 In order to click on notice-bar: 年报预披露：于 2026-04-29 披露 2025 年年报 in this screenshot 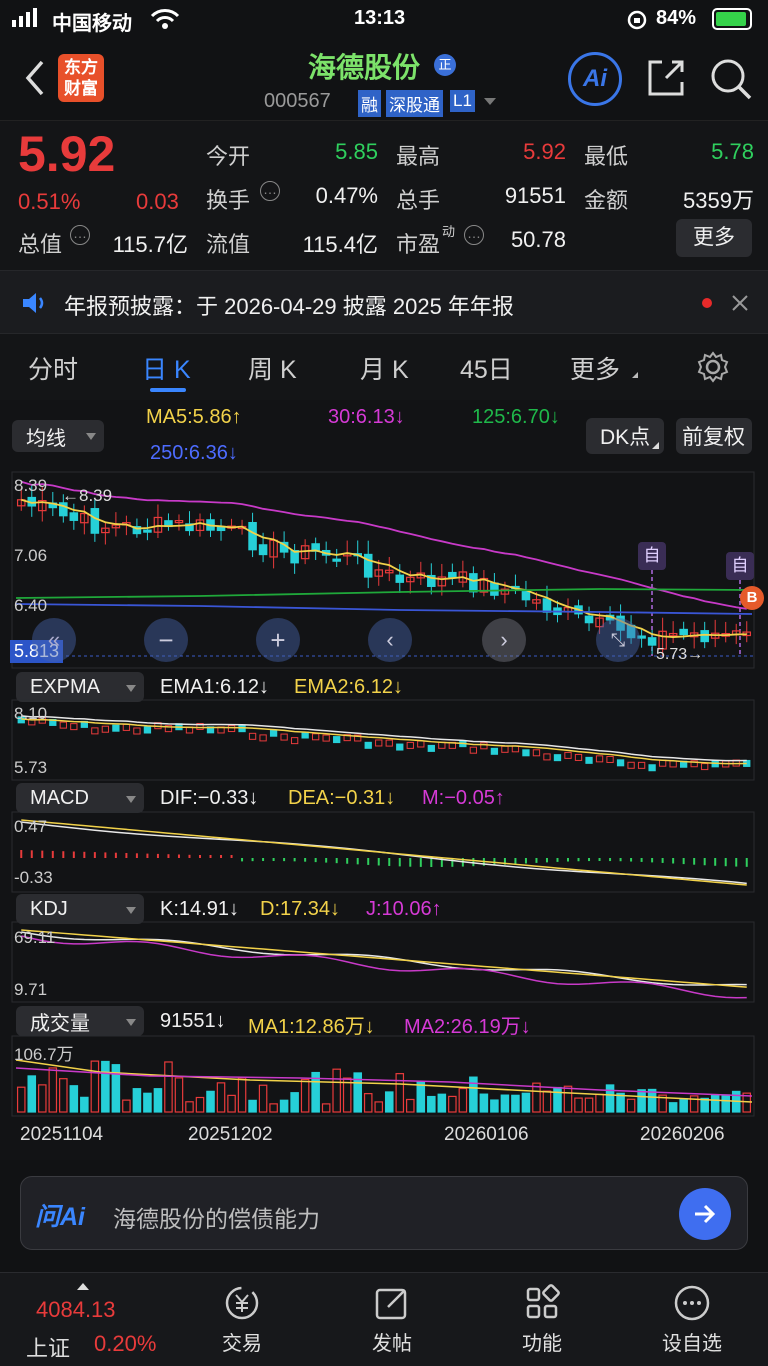, I will do `click(384, 302)`.